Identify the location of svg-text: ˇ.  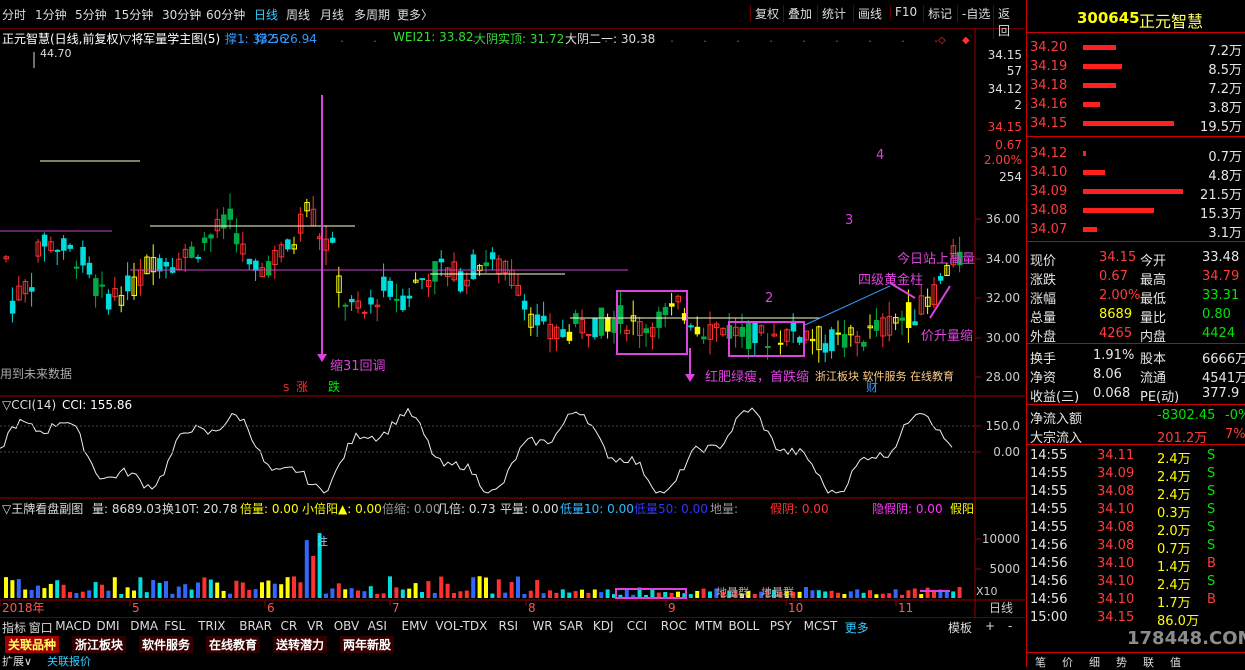
(771, 44).